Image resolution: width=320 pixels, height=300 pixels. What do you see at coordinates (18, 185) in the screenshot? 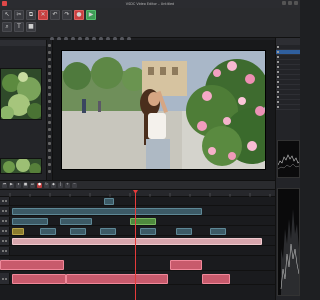
I see `pause-icon: ⏸` at bounding box center [18, 185].